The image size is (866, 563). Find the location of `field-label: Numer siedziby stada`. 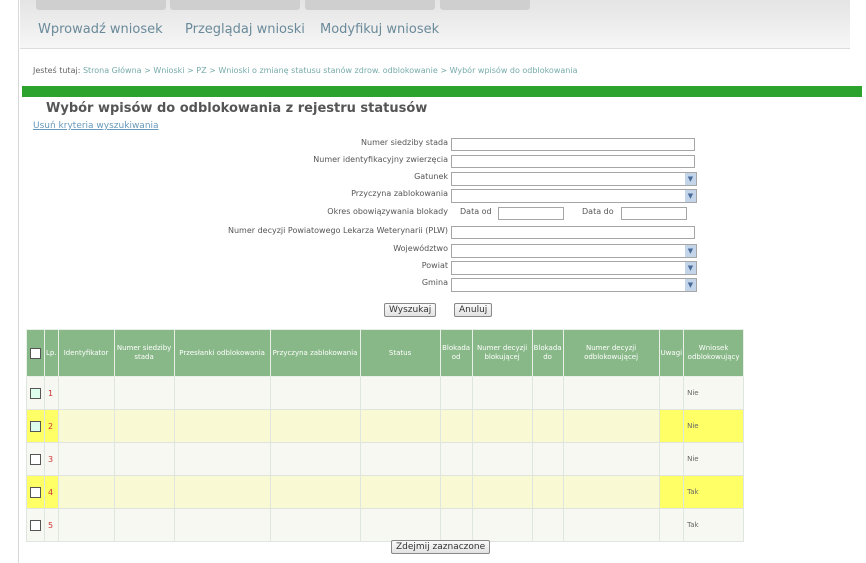

field-label: Numer siedziby stada is located at coordinates (404, 142).